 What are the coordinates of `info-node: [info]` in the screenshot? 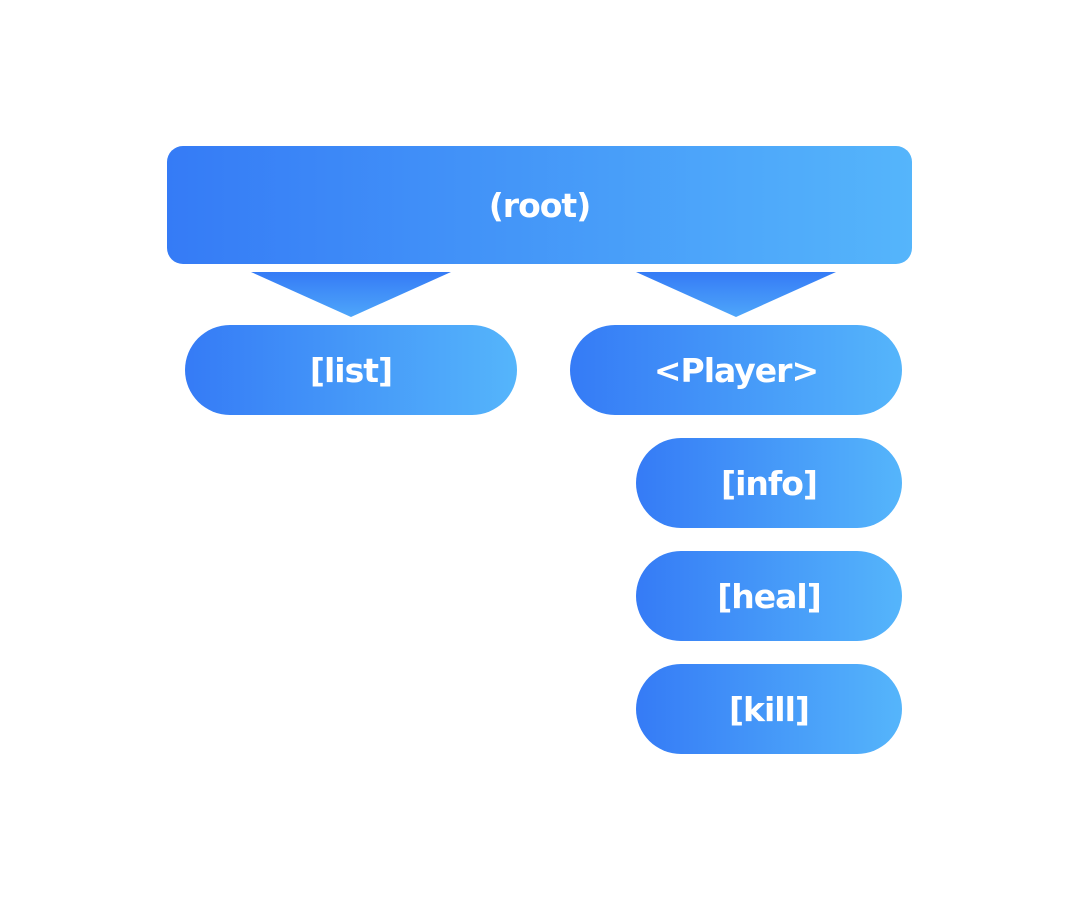 It's located at (769, 483).